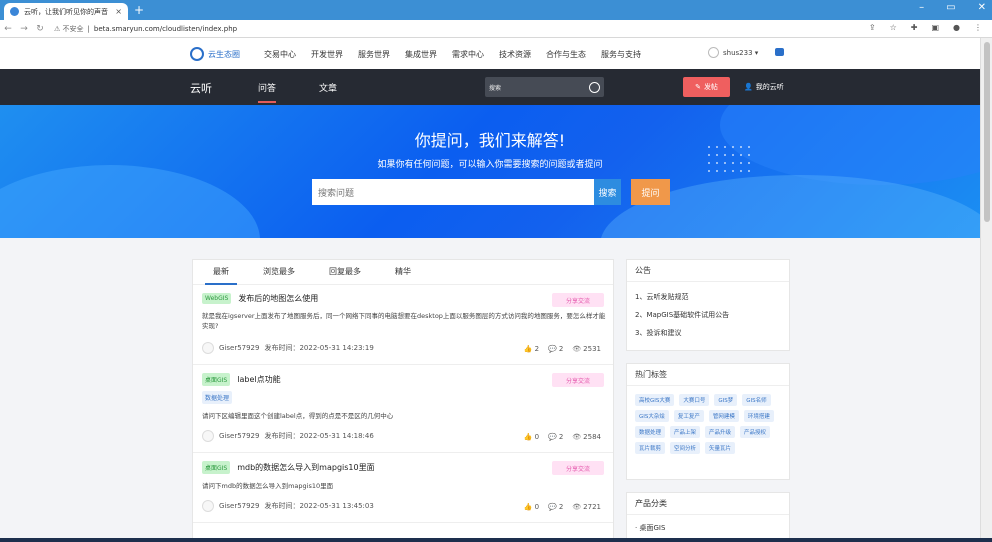 The image size is (992, 542). I want to click on tag-chip: 大赛口号, so click(694, 400).